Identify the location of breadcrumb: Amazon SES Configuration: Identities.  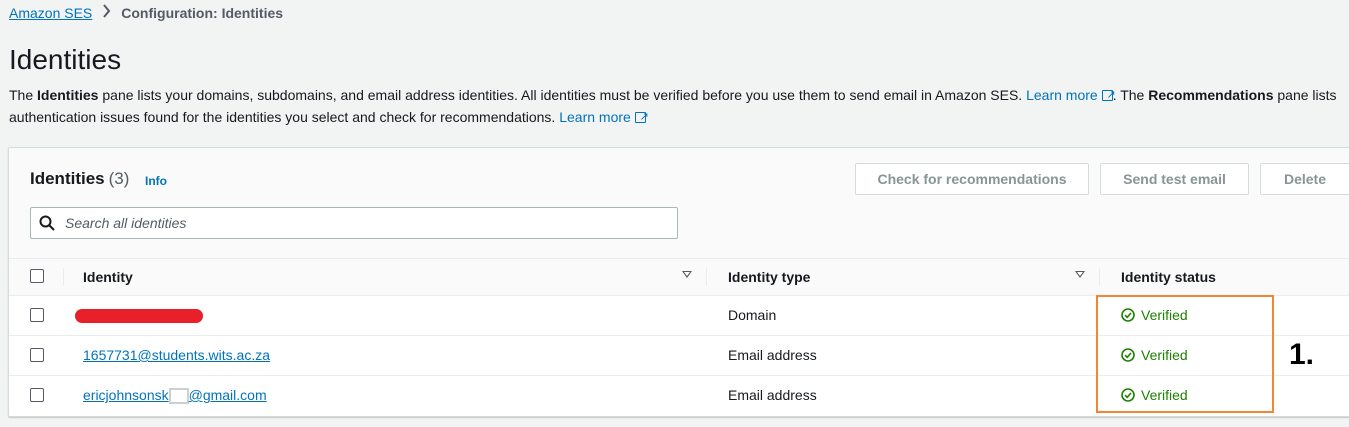
(146, 12).